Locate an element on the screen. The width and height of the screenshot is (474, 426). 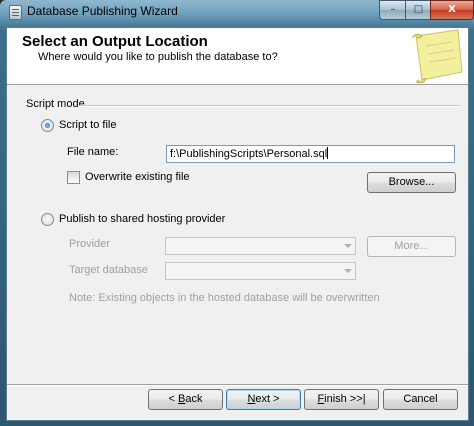
window-title: Database Publishing Wizard is located at coordinates (102, 11).